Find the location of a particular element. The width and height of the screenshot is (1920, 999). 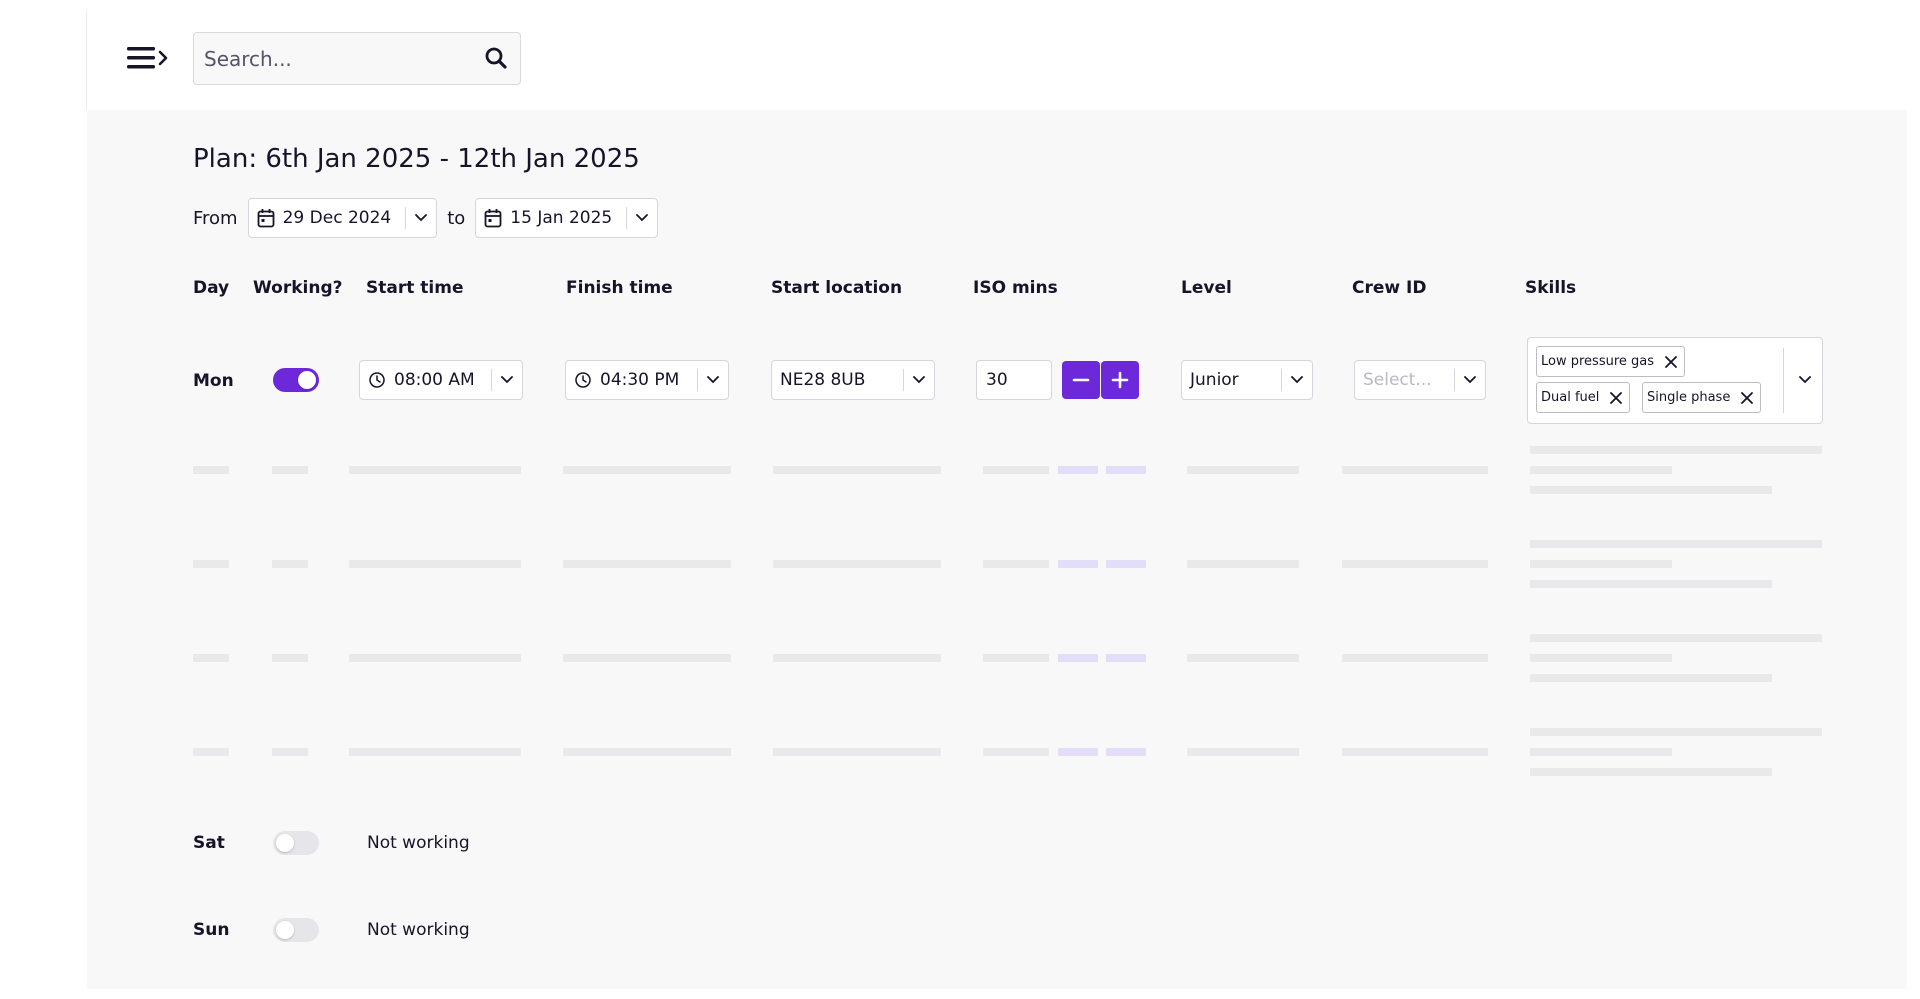

search-input is located at coordinates (339, 58).